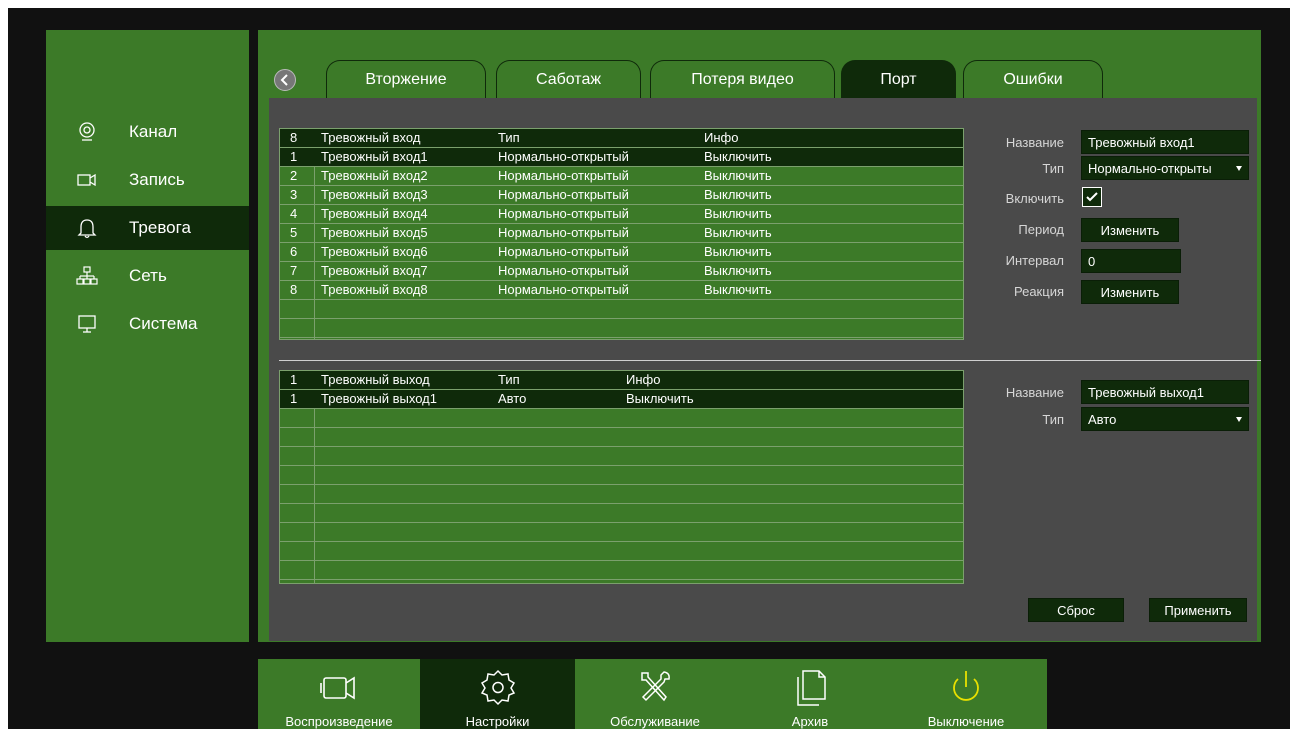 The width and height of the screenshot is (1290, 729). I want to click on interval-input: 0, so click(1131, 261).